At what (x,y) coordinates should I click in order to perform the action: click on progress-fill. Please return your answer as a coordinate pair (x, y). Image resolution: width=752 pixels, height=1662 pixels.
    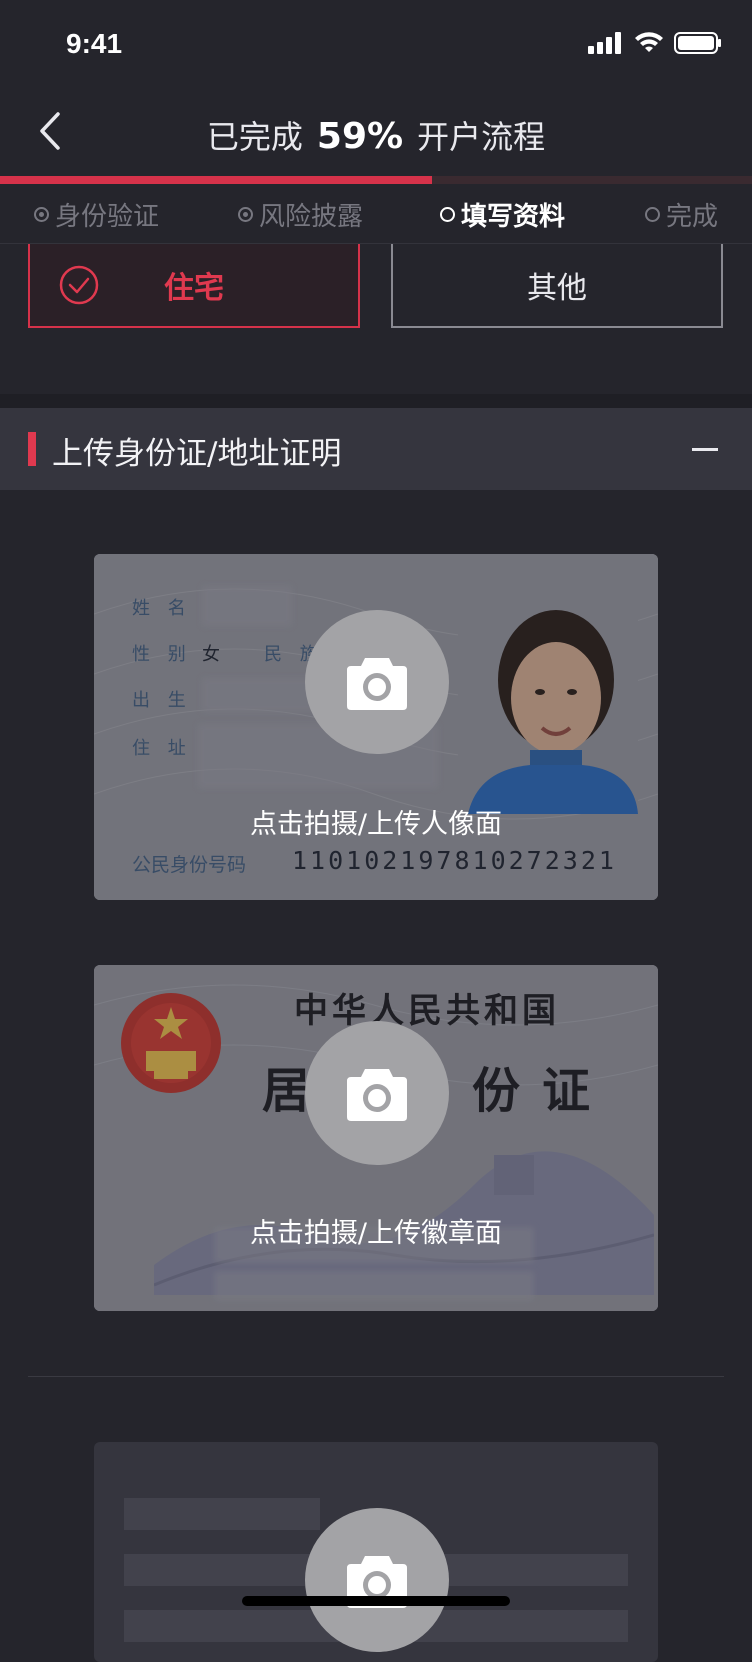
    Looking at the image, I should click on (216, 180).